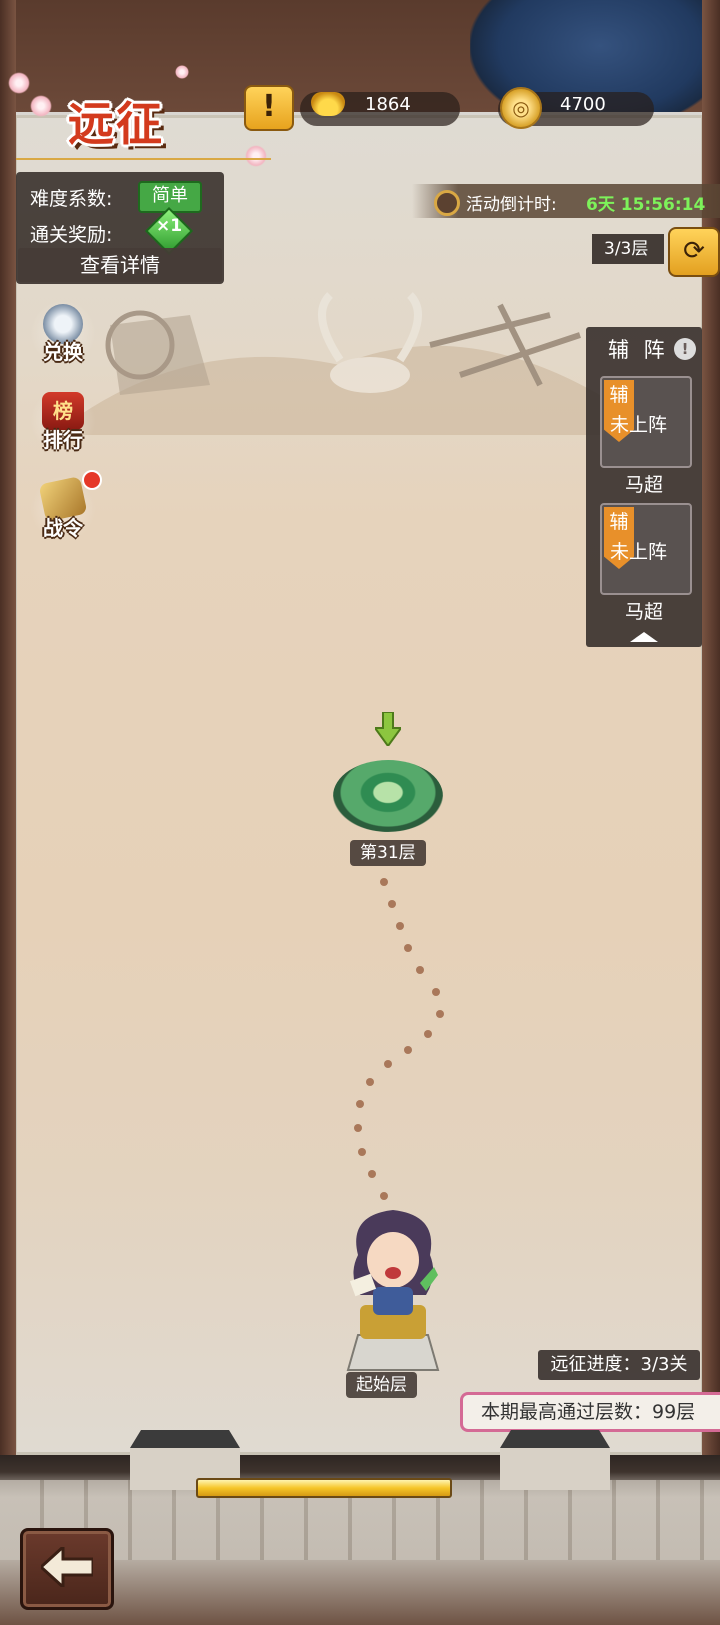  I want to click on ranking-button: 榜 排行, so click(63, 421).